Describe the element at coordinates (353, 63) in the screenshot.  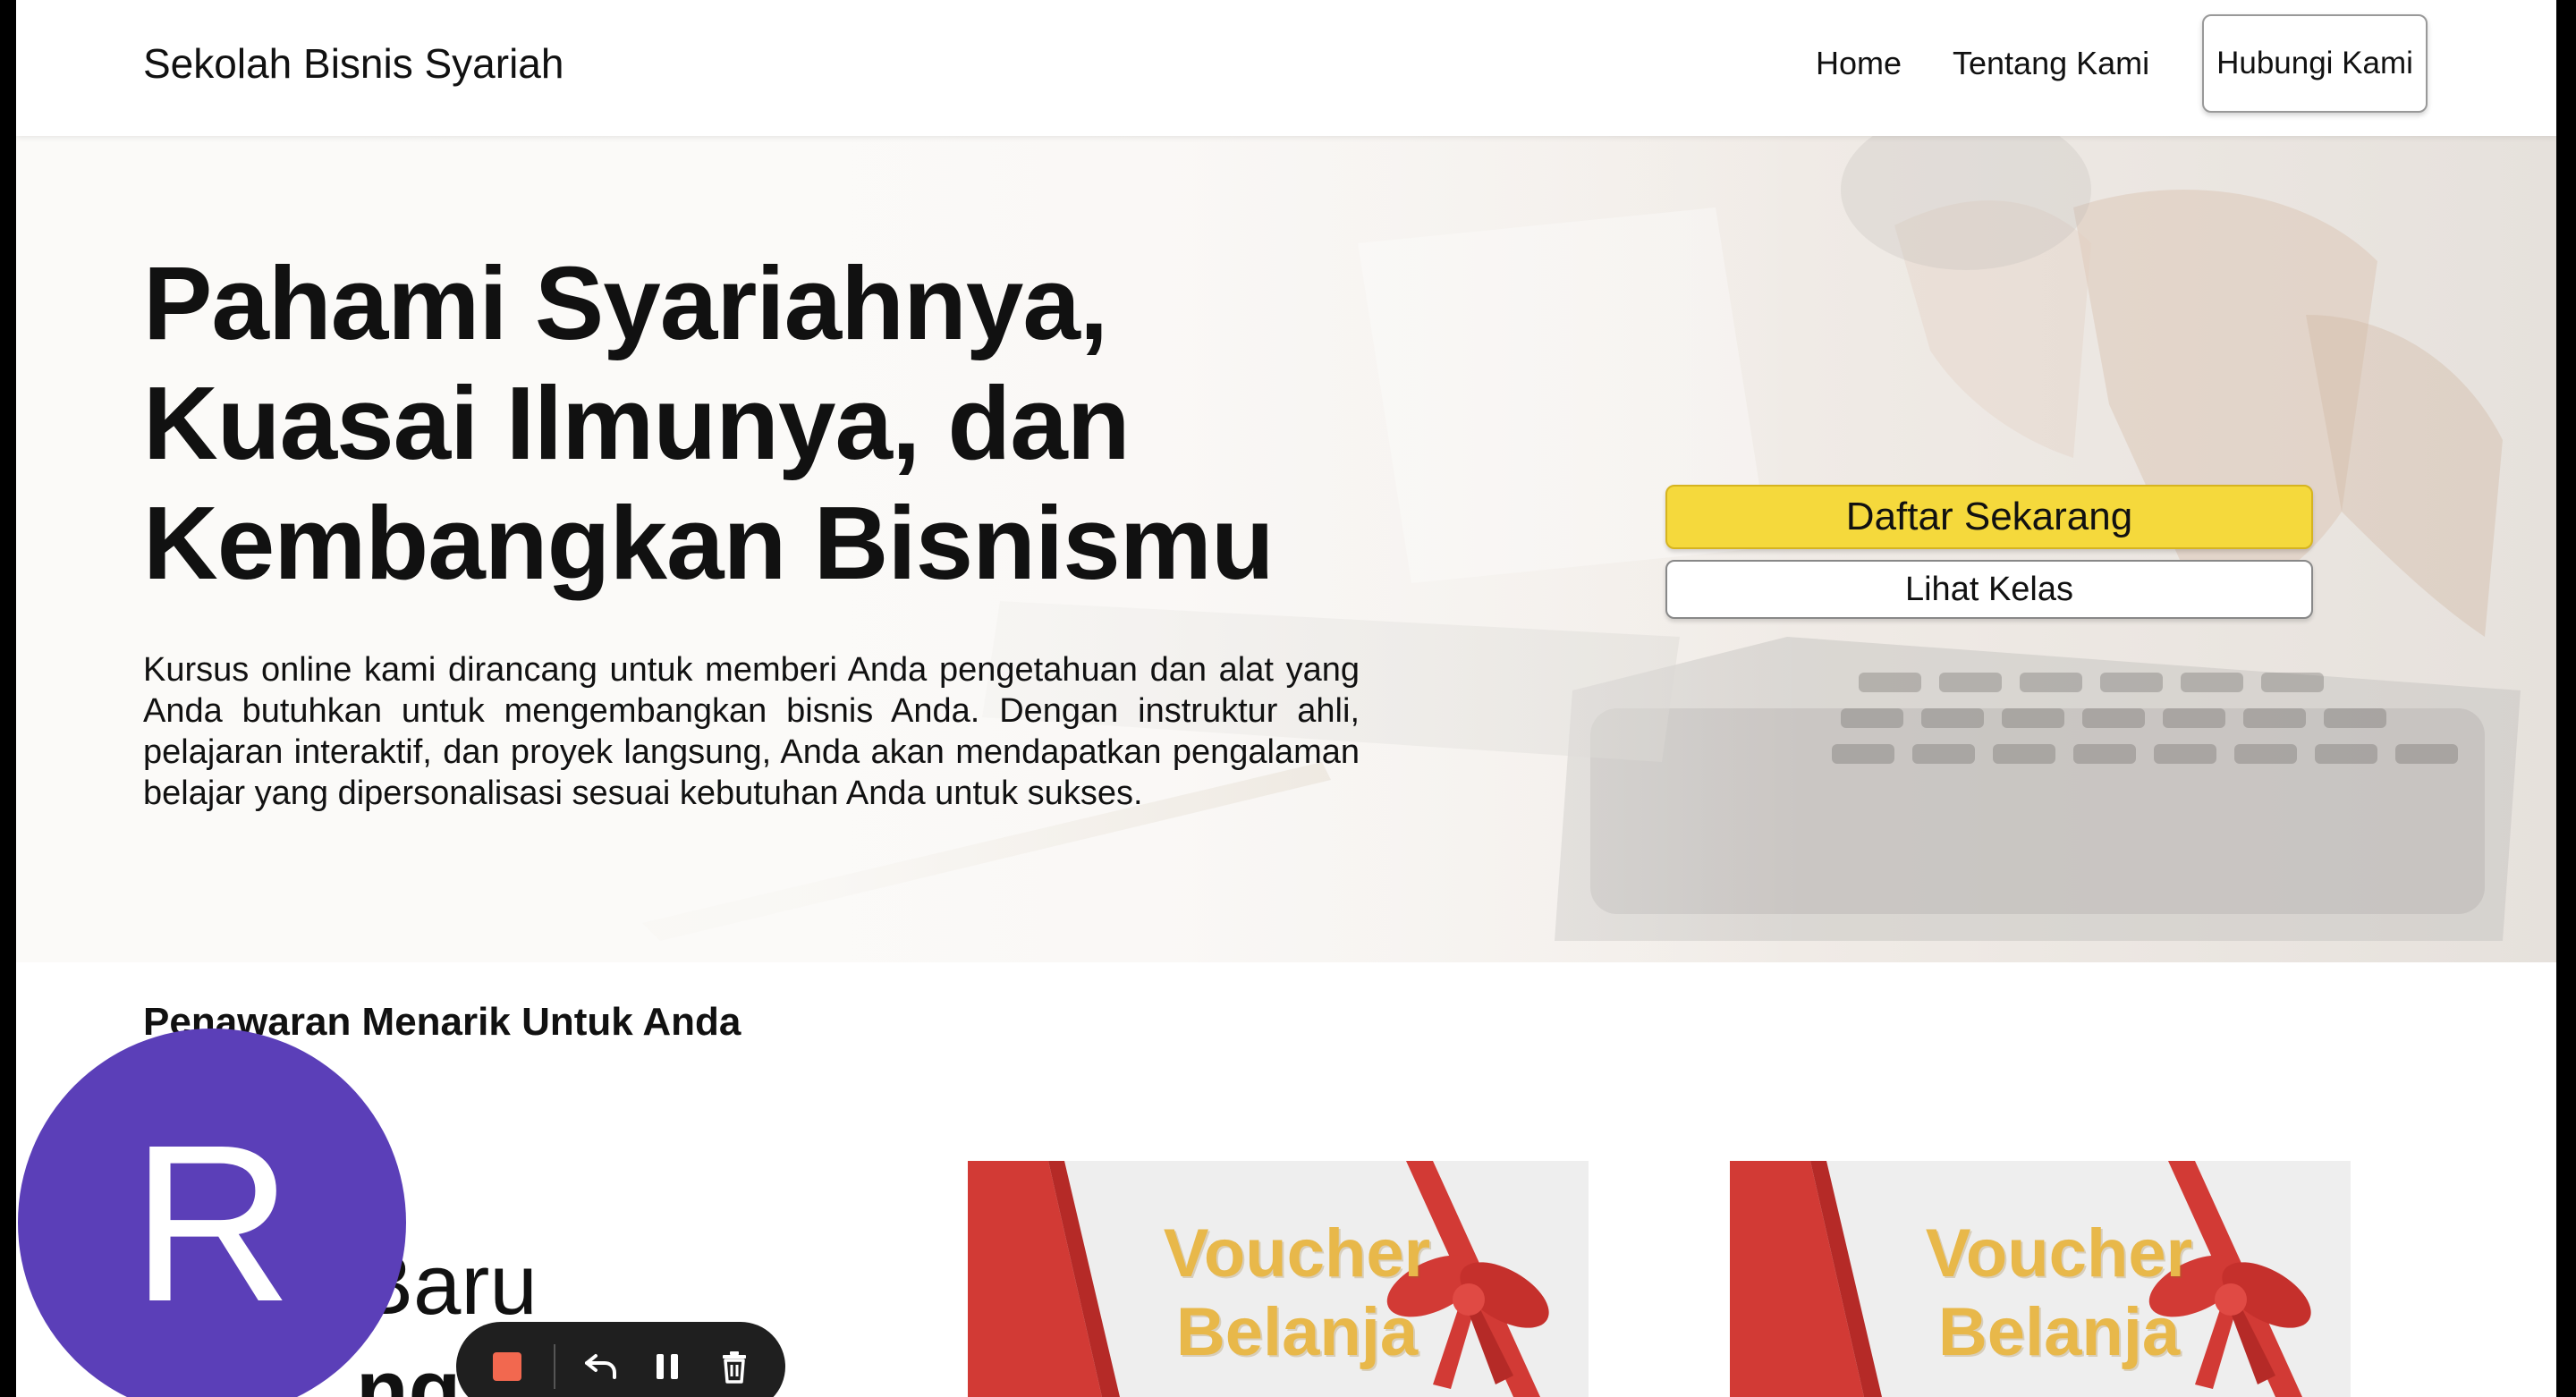
I see `brand-logo-text: Sekolah Bisnis Syariah` at that location.